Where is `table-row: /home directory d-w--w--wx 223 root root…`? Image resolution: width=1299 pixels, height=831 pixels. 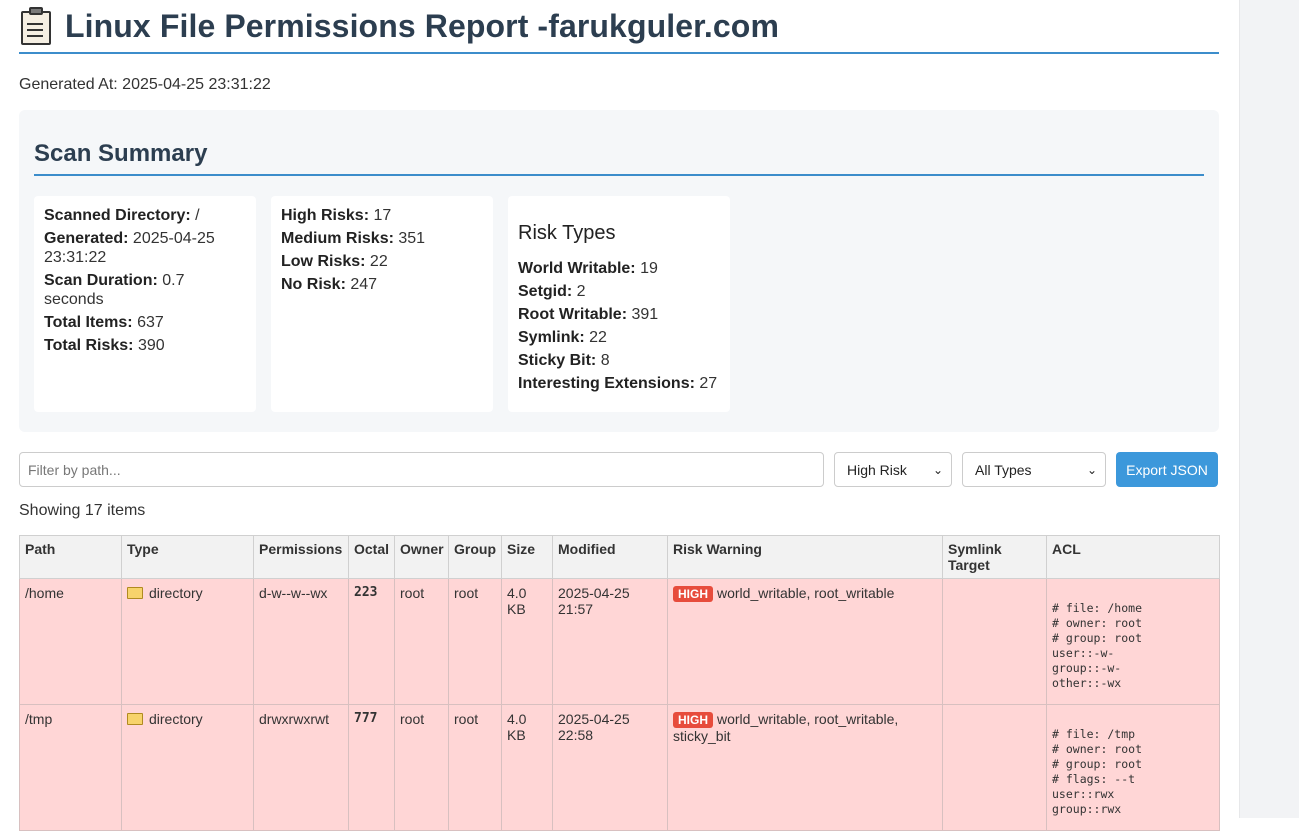
table-row: /home directory d-w--w--wx 223 root root… is located at coordinates (619, 641).